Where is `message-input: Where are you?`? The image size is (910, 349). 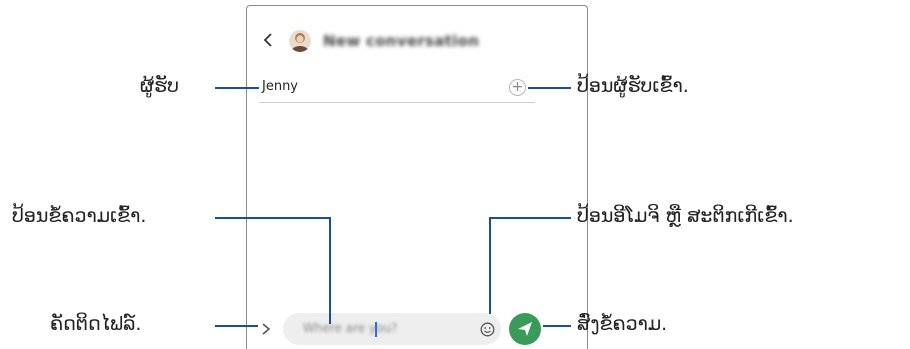 message-input: Where are you? is located at coordinates (392, 329).